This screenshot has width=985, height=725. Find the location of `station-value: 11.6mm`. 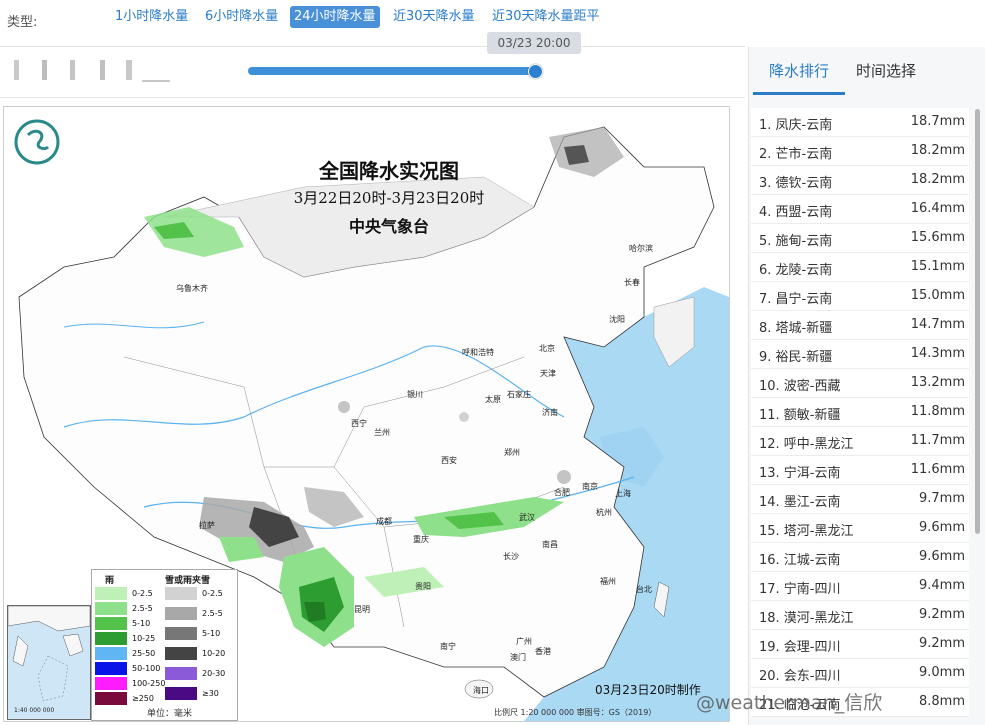

station-value: 11.6mm is located at coordinates (937, 469).